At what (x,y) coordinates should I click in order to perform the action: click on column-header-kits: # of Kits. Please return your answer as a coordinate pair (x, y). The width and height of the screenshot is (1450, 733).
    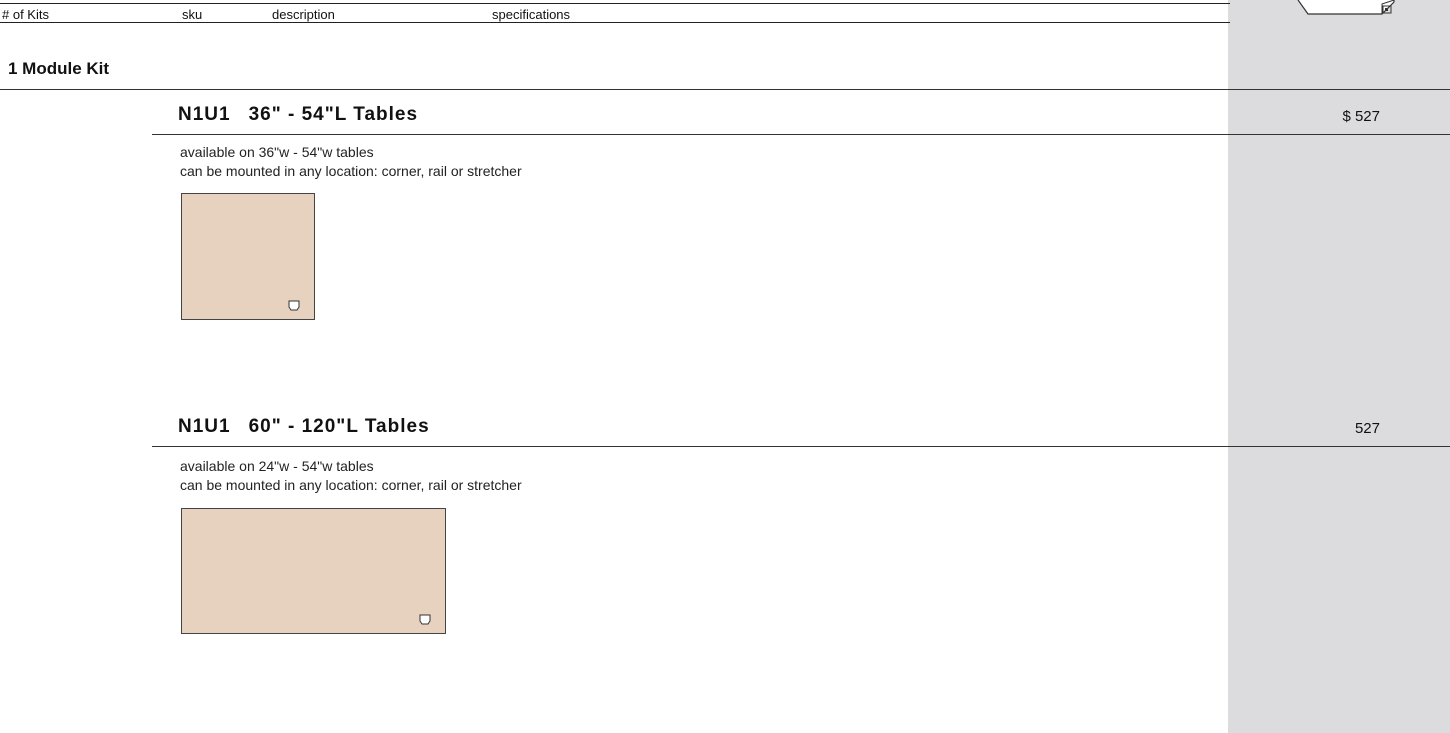
    Looking at the image, I should click on (25, 14).